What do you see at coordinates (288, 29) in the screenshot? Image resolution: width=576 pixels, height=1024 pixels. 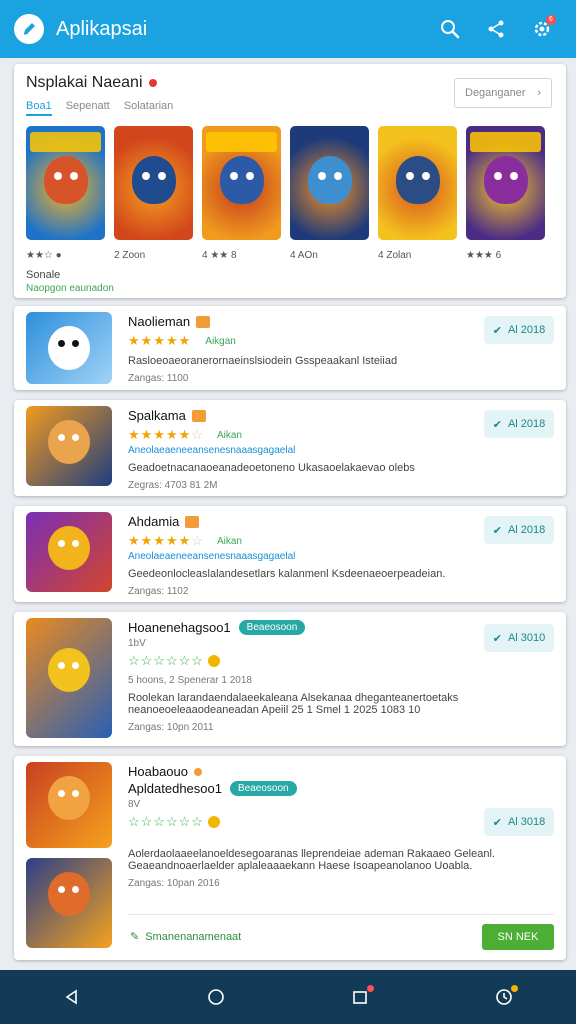 I see `app-bar: Aplikapsai 6` at bounding box center [288, 29].